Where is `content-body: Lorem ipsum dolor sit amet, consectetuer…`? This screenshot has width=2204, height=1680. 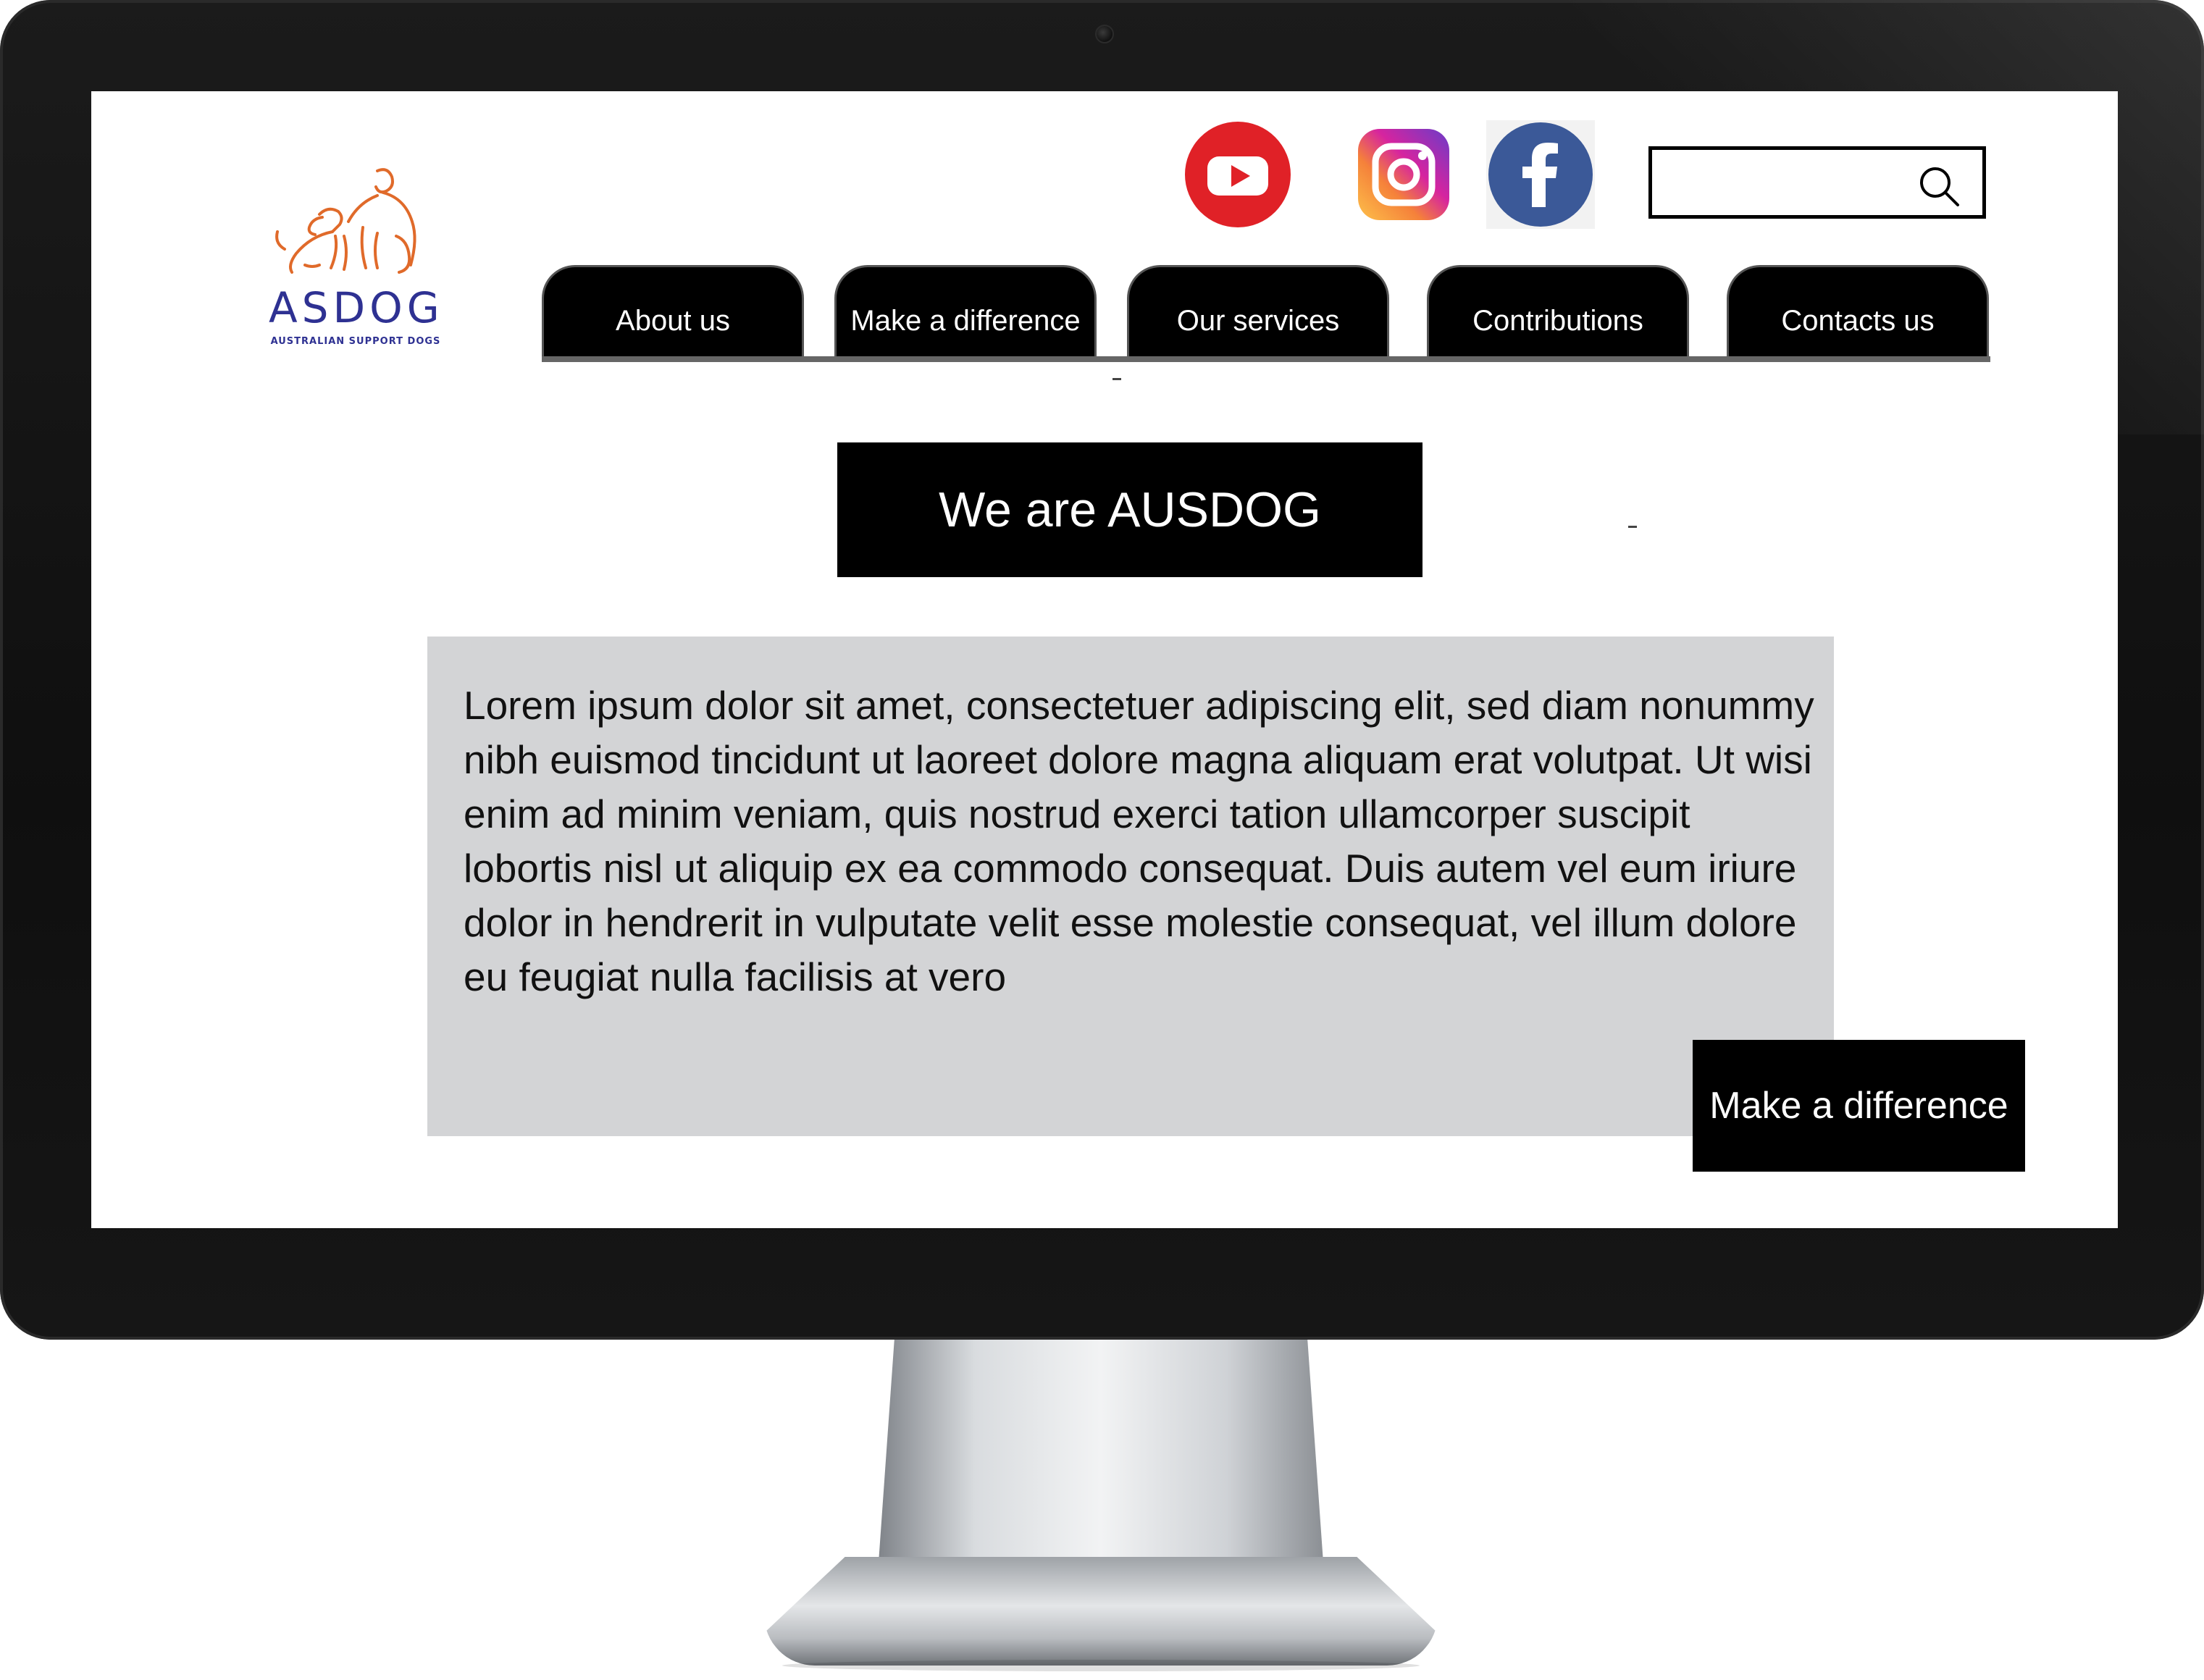
content-body: Lorem ipsum dolor sit amet, consectetuer… is located at coordinates (1139, 841).